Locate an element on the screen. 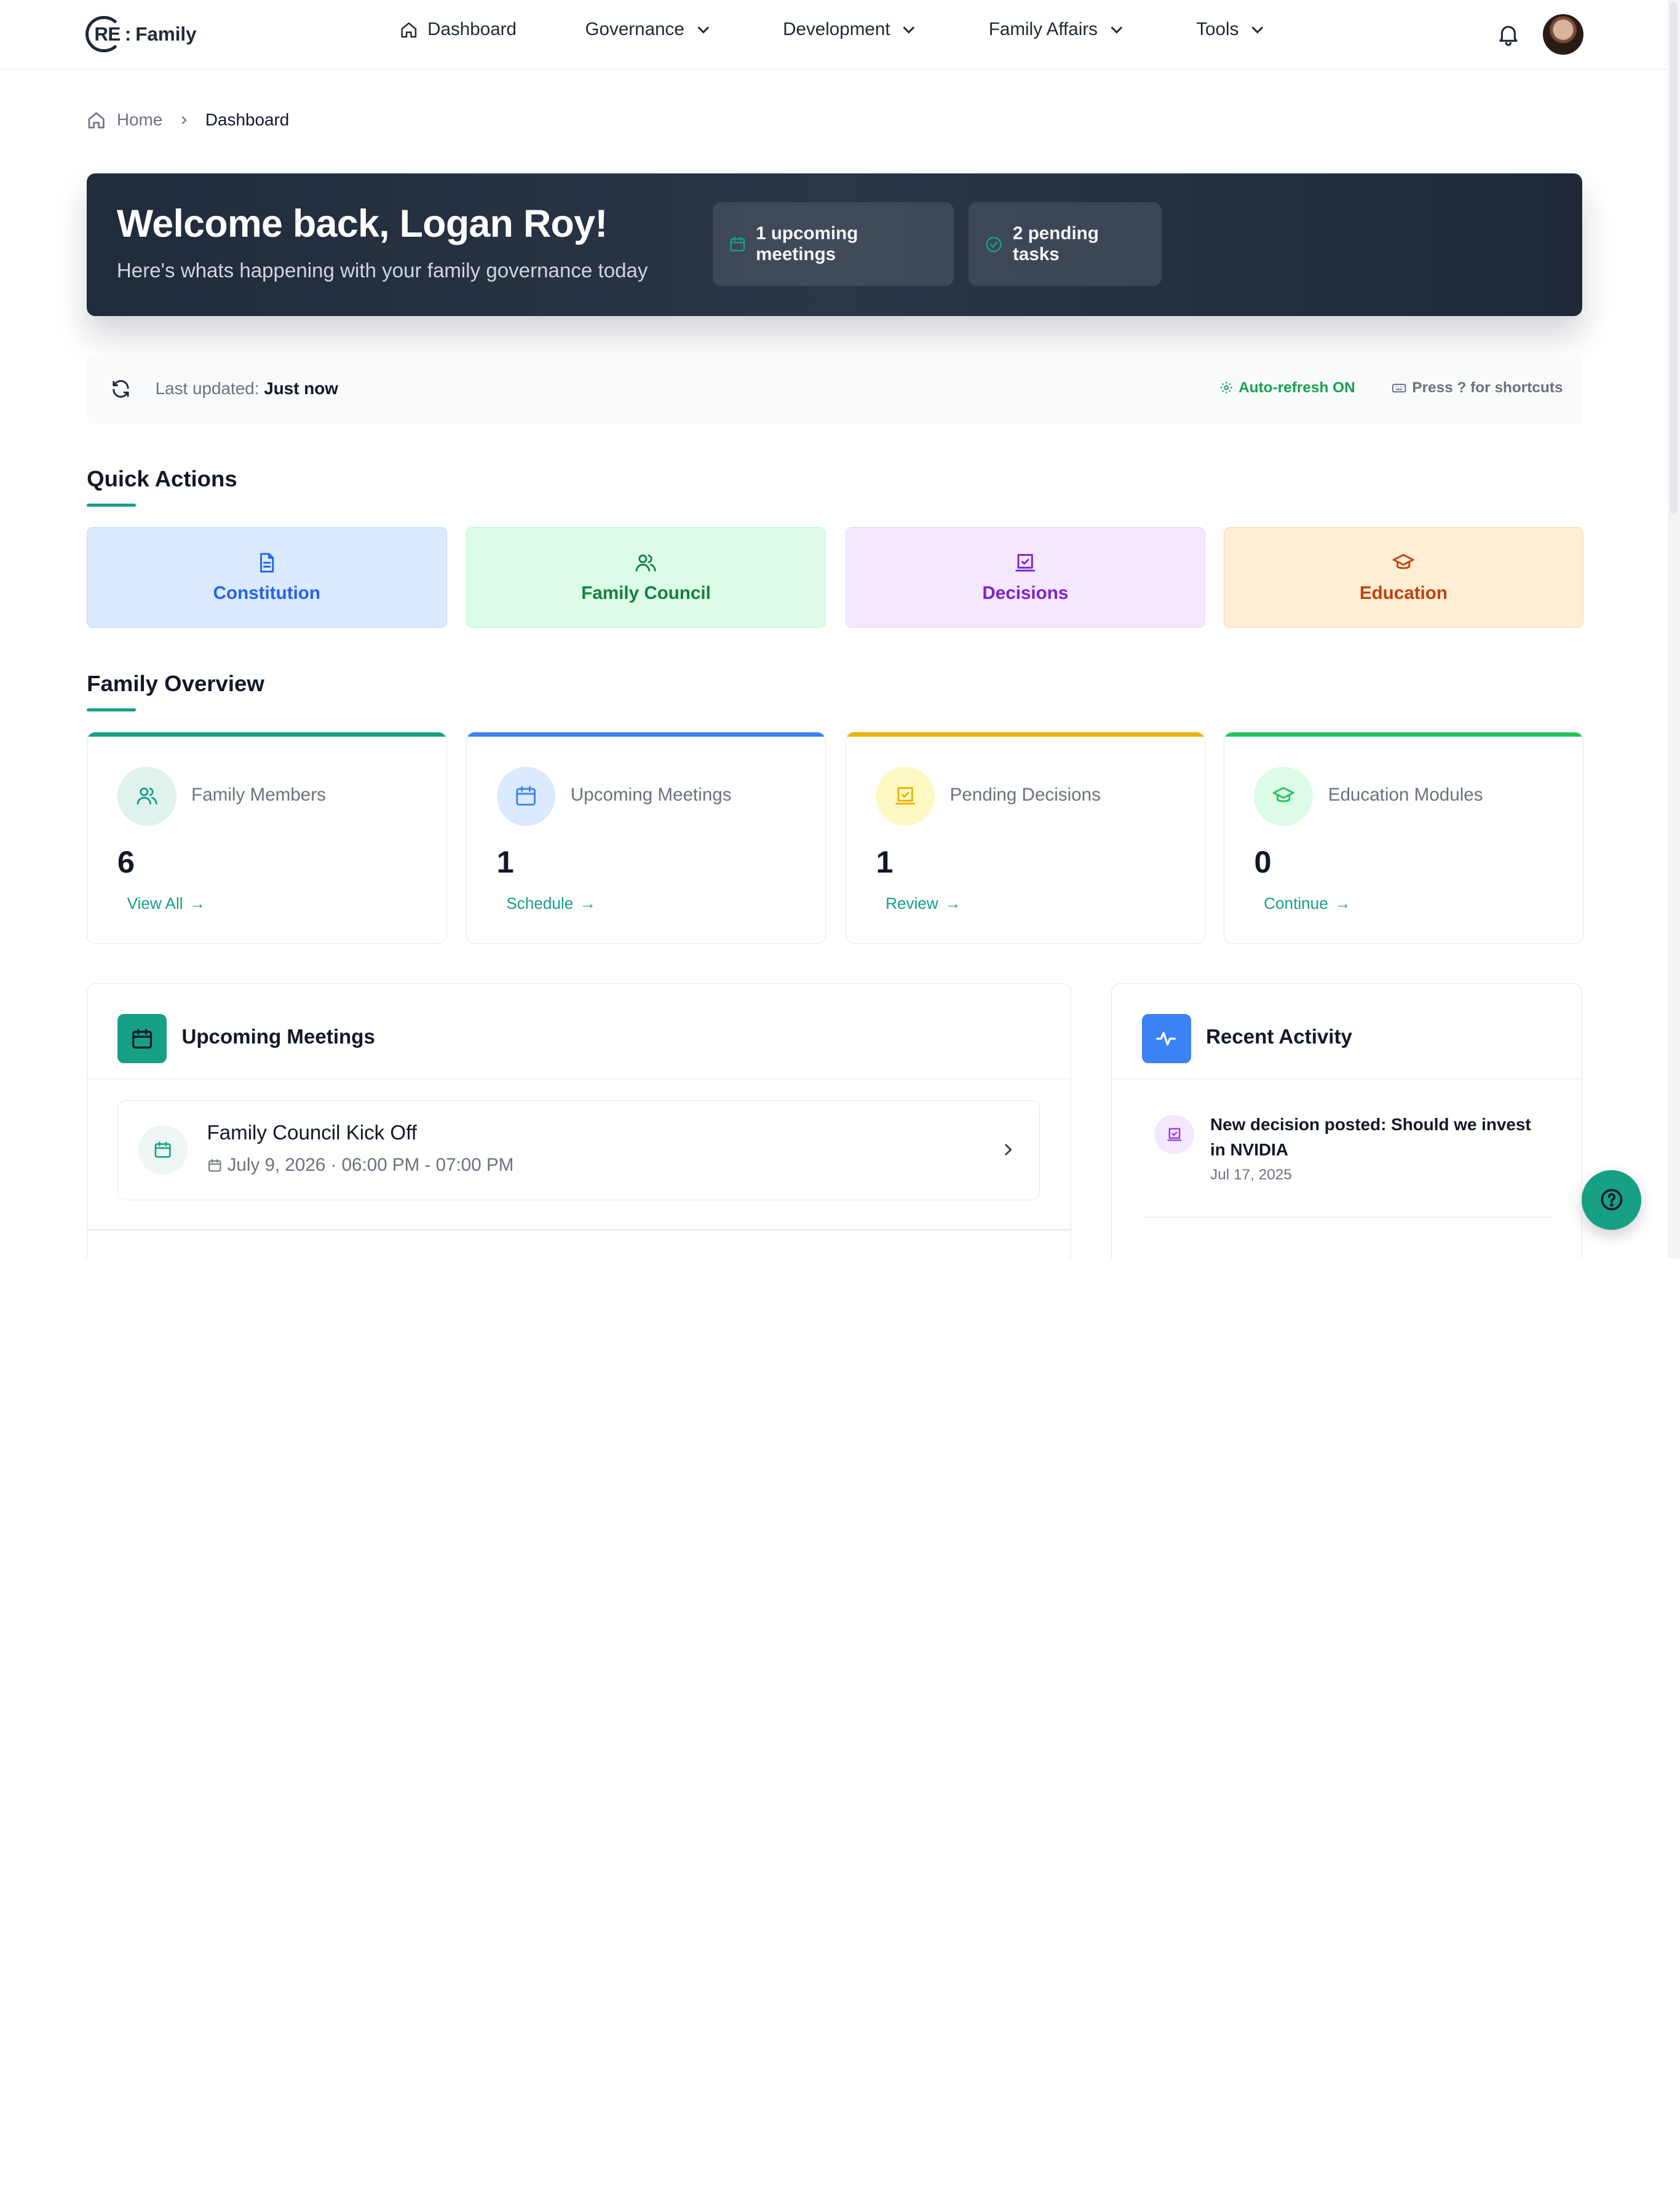  quick-action-label: Education is located at coordinates (1403, 593).